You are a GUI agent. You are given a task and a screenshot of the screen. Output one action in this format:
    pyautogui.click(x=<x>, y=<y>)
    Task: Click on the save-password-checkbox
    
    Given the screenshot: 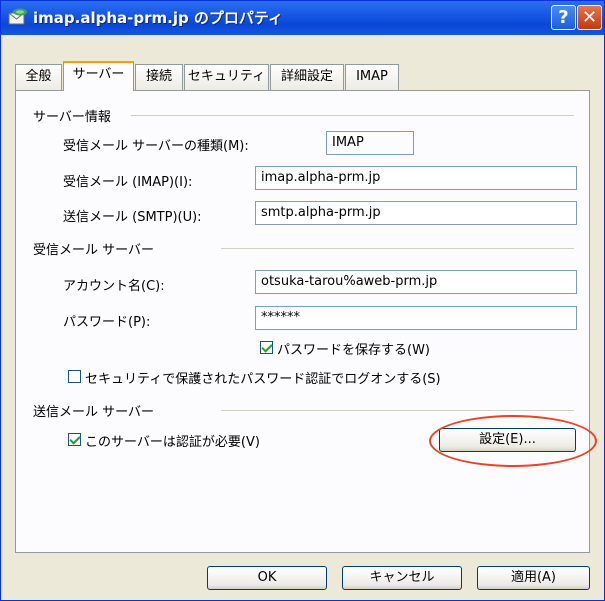 What is the action you would take?
    pyautogui.click(x=266, y=347)
    